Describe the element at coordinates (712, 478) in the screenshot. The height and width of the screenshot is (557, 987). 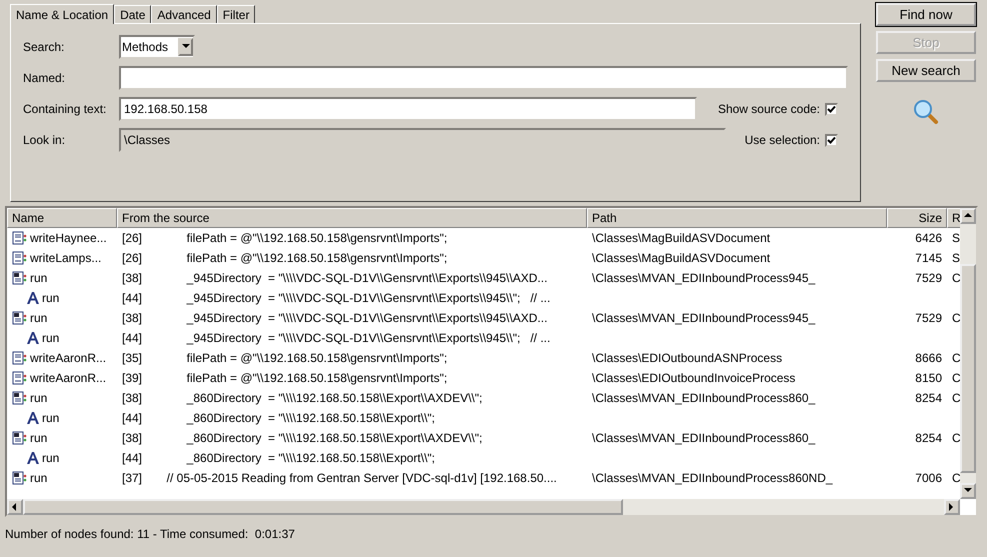
I see `path-cell: \Classes\MVAN_EDIInboundProcess860ND_` at that location.